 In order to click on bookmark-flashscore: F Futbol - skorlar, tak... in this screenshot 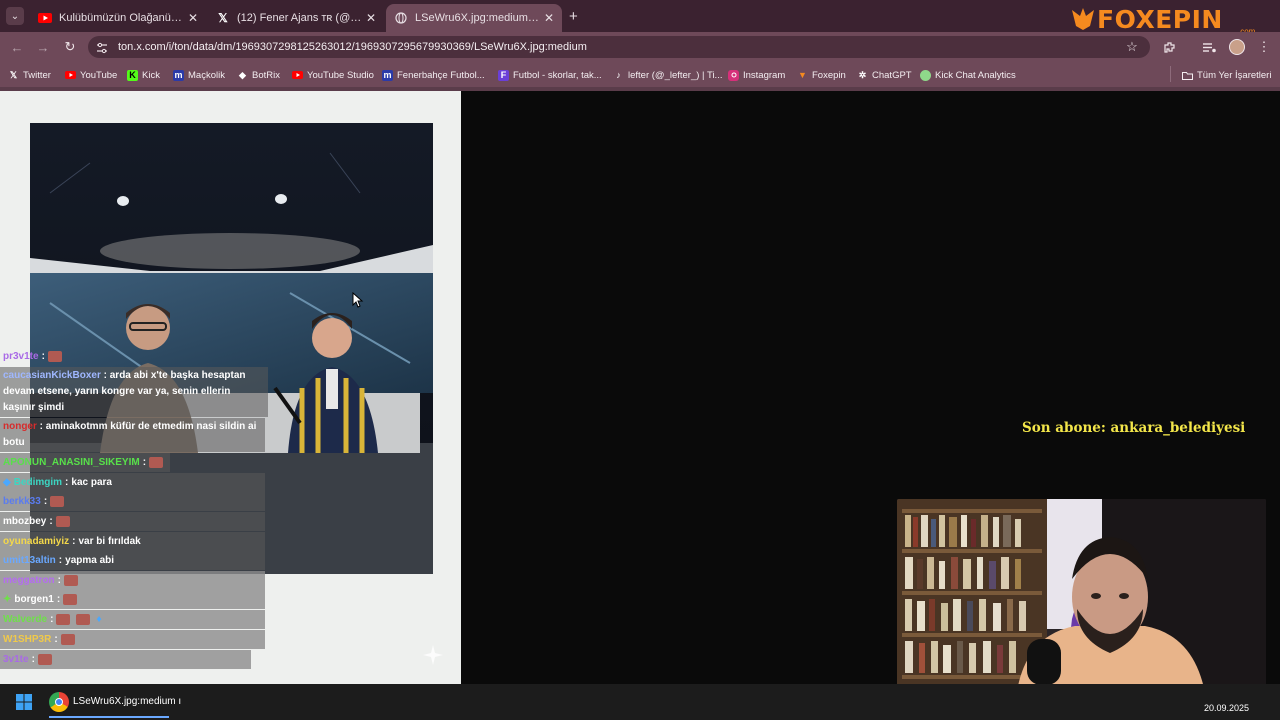, I will do `click(550, 75)`.